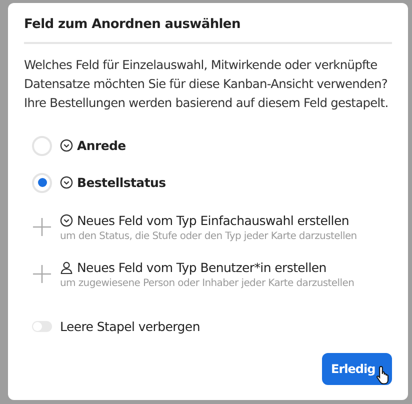  I want to click on field-option-label: Bestellstatus, so click(121, 182).